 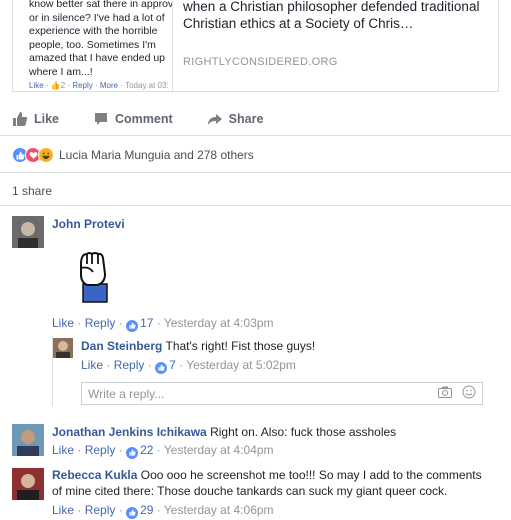 I want to click on comment-john-protevi: John Protevi, so click(x=88, y=224).